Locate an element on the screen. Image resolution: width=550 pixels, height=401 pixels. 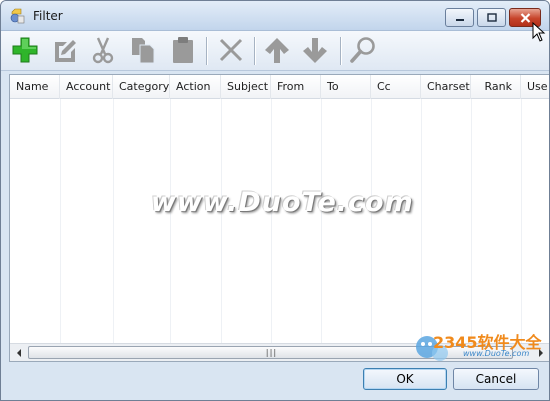
close-icon is located at coordinates (525, 17).